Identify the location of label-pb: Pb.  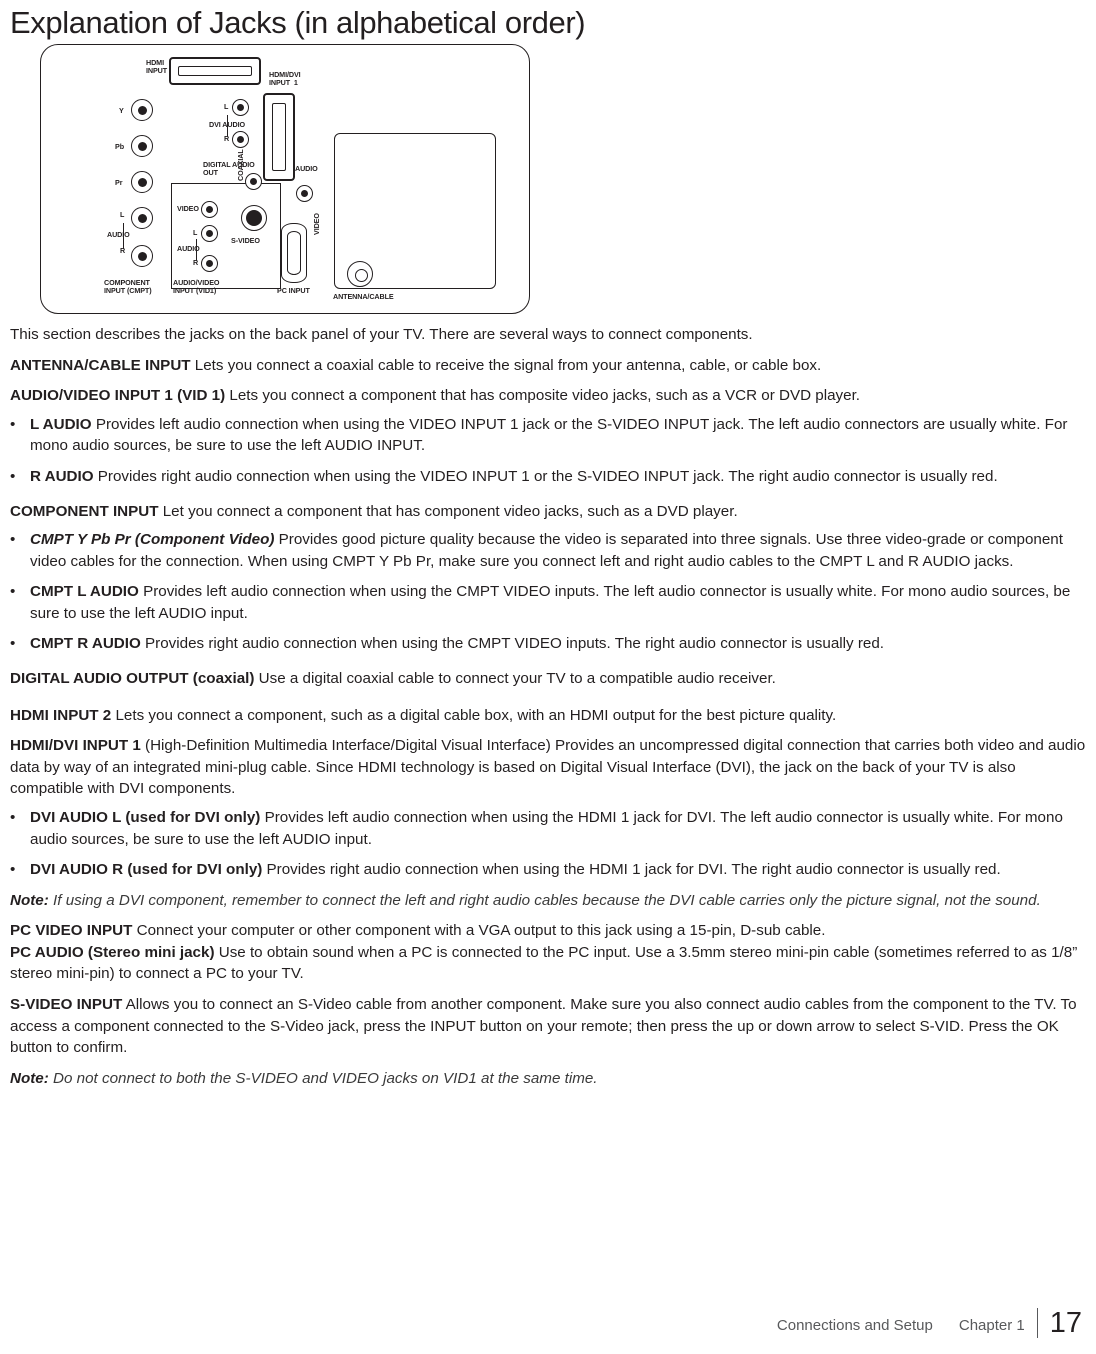
(119, 147).